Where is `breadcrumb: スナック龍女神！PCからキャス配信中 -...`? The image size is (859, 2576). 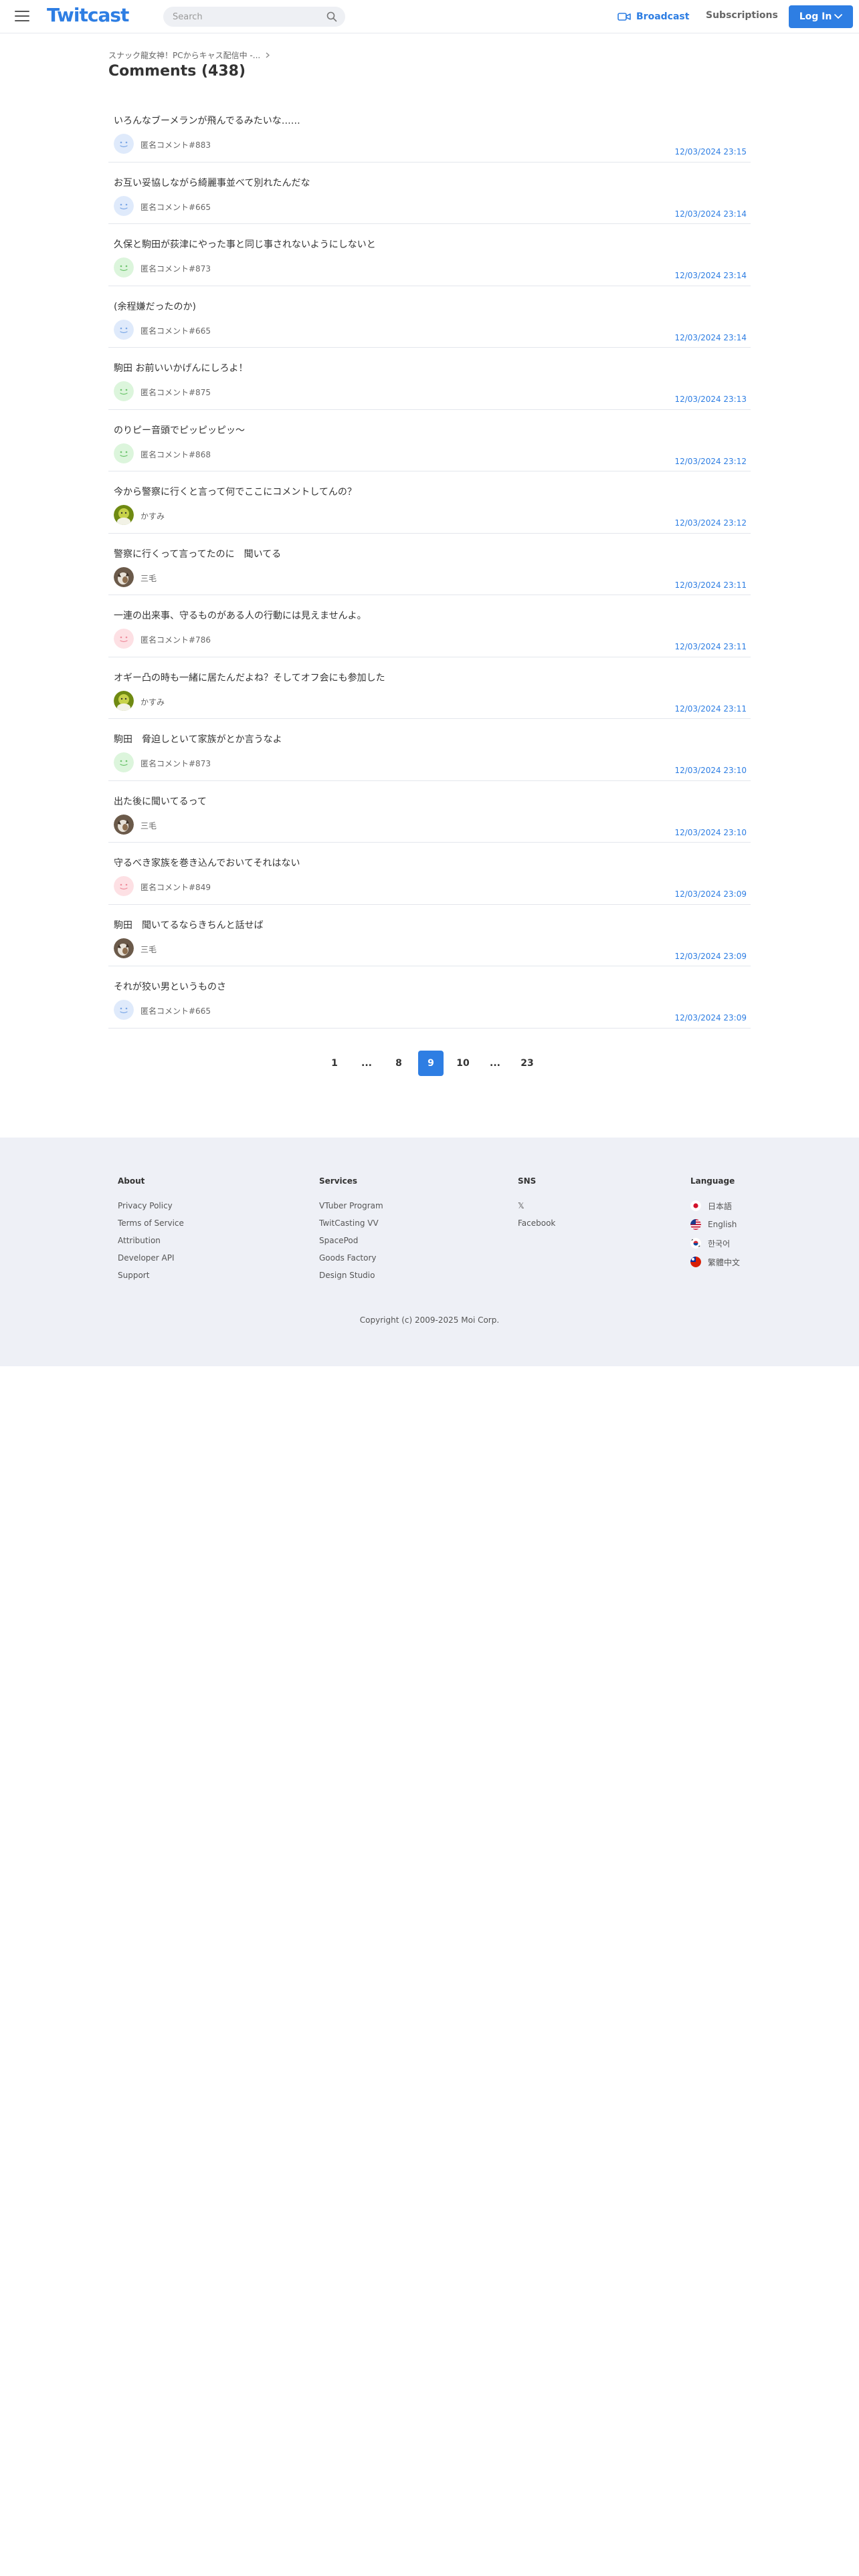
breadcrumb: スナック龍女神！PCからキャス配信中 -... is located at coordinates (189, 55).